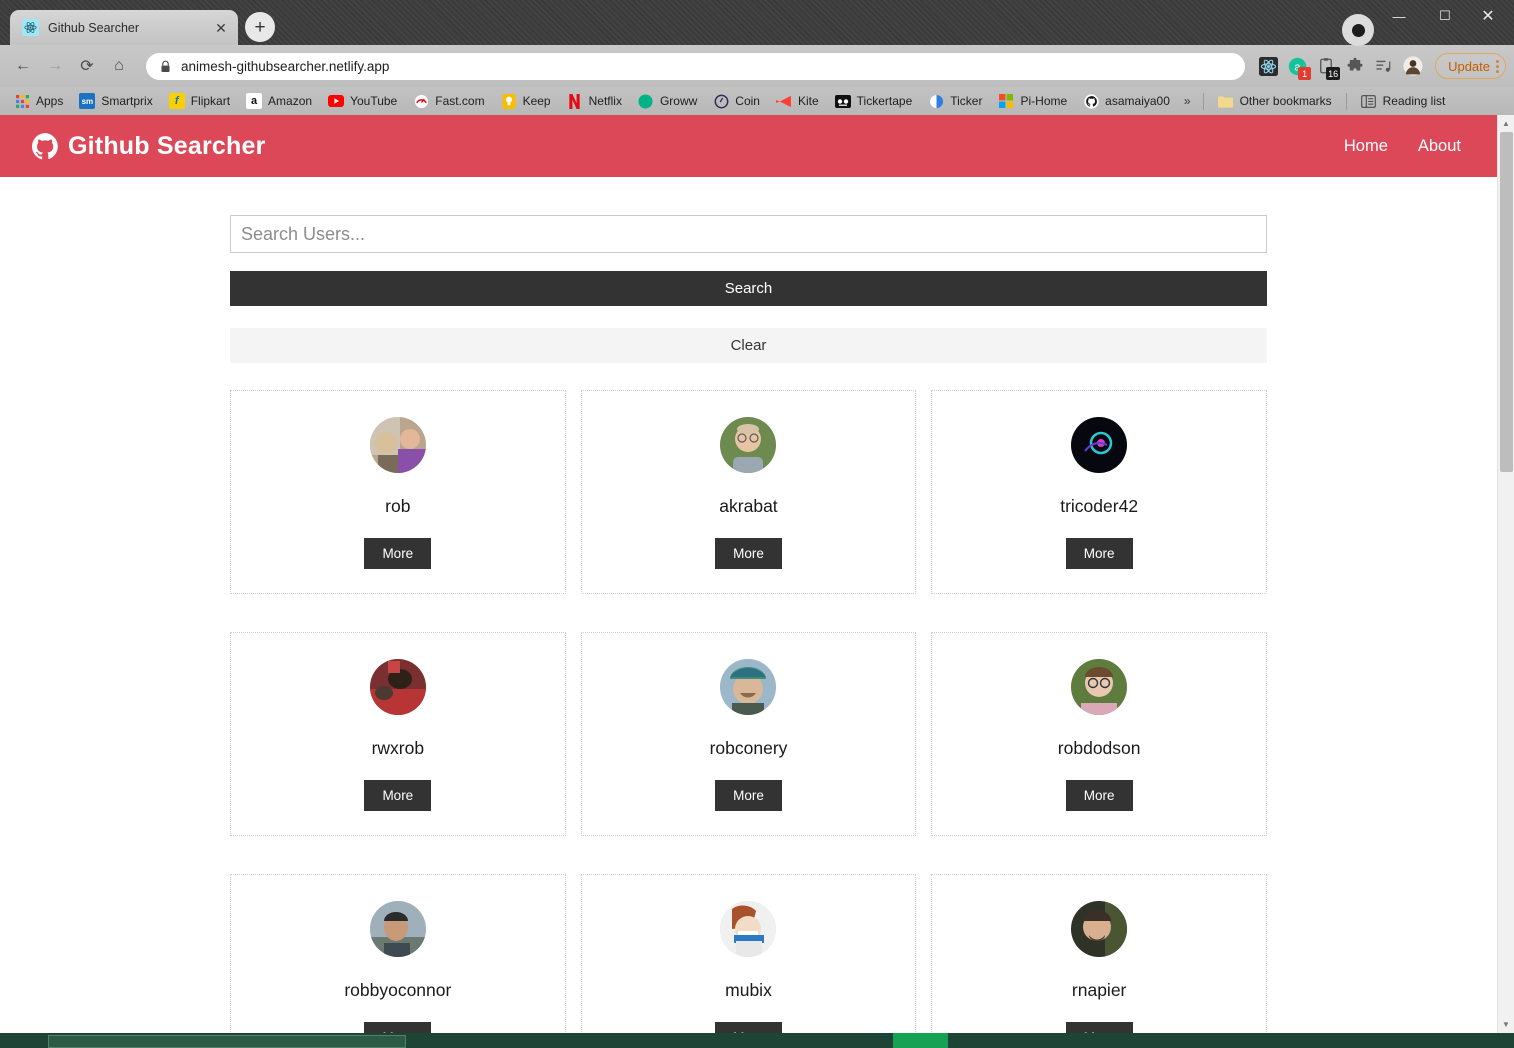 The height and width of the screenshot is (1048, 1514). I want to click on bookmark-label: Smartprix, so click(127, 101).